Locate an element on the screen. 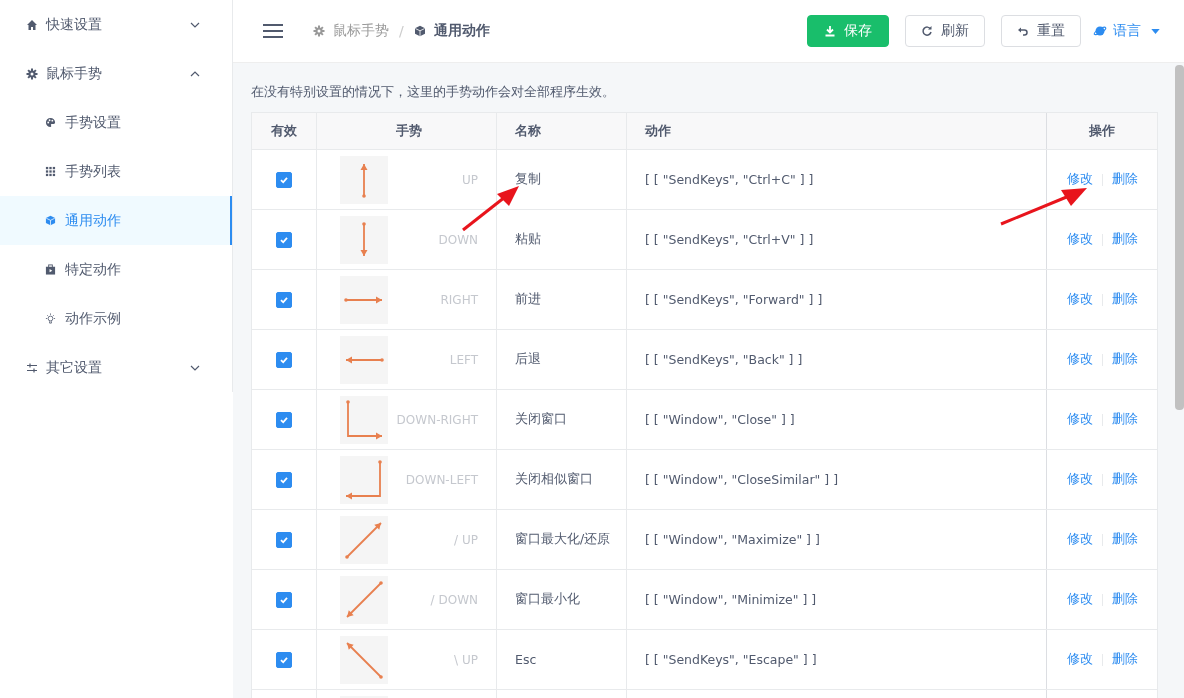 The image size is (1184, 698). column-header: 操作 is located at coordinates (1102, 130).